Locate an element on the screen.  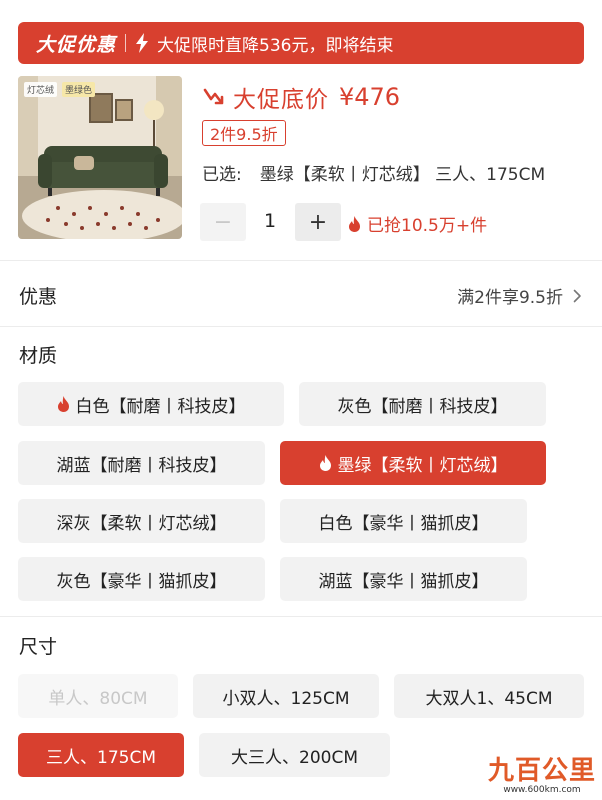
price-down-arrow-icon is located at coordinates (213, 96).